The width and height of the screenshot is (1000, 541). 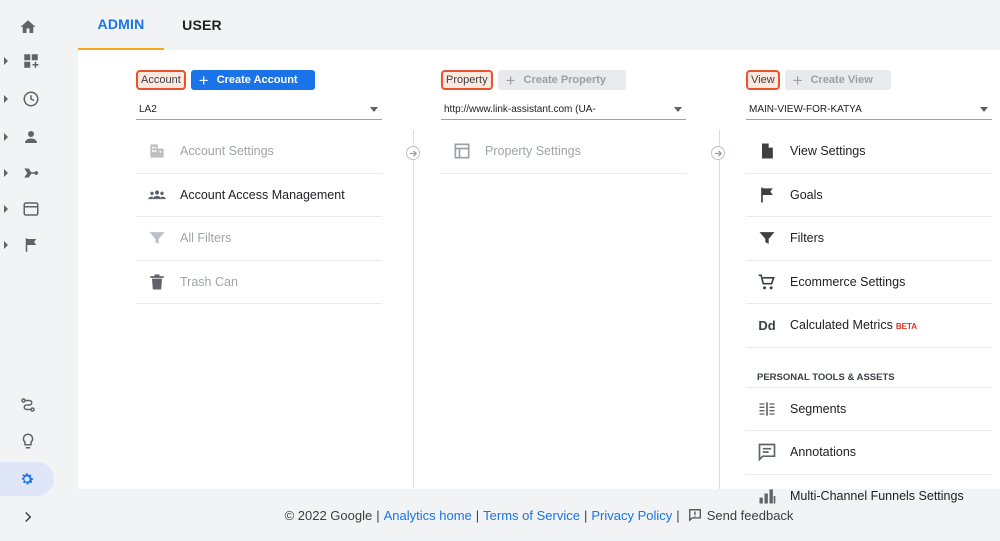 What do you see at coordinates (766, 282) in the screenshot?
I see `cart-icon` at bounding box center [766, 282].